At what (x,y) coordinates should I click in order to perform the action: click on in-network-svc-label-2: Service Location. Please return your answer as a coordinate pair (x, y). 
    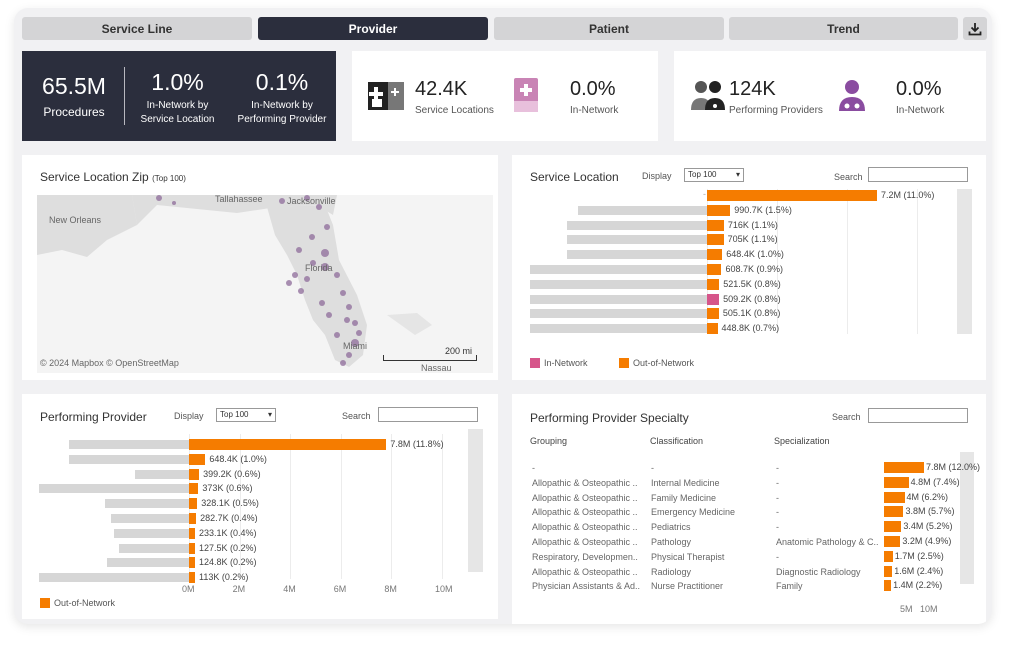
    Looking at the image, I should click on (177, 119).